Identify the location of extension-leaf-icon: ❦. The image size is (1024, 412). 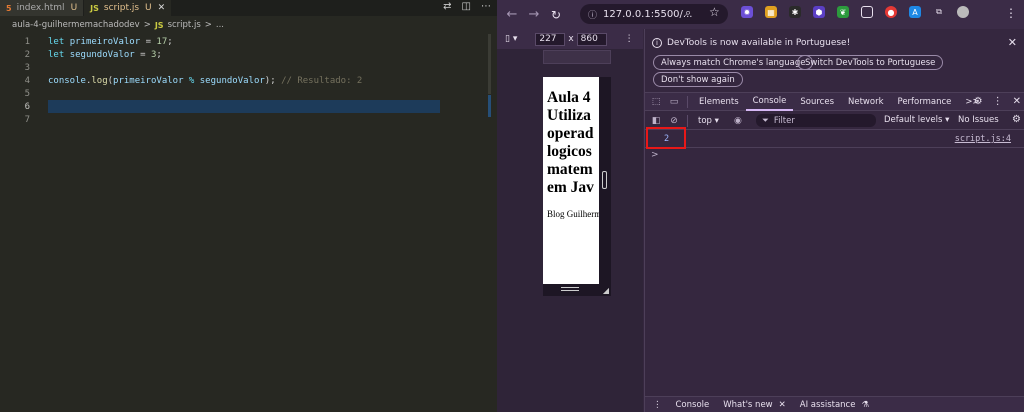
(843, 12).